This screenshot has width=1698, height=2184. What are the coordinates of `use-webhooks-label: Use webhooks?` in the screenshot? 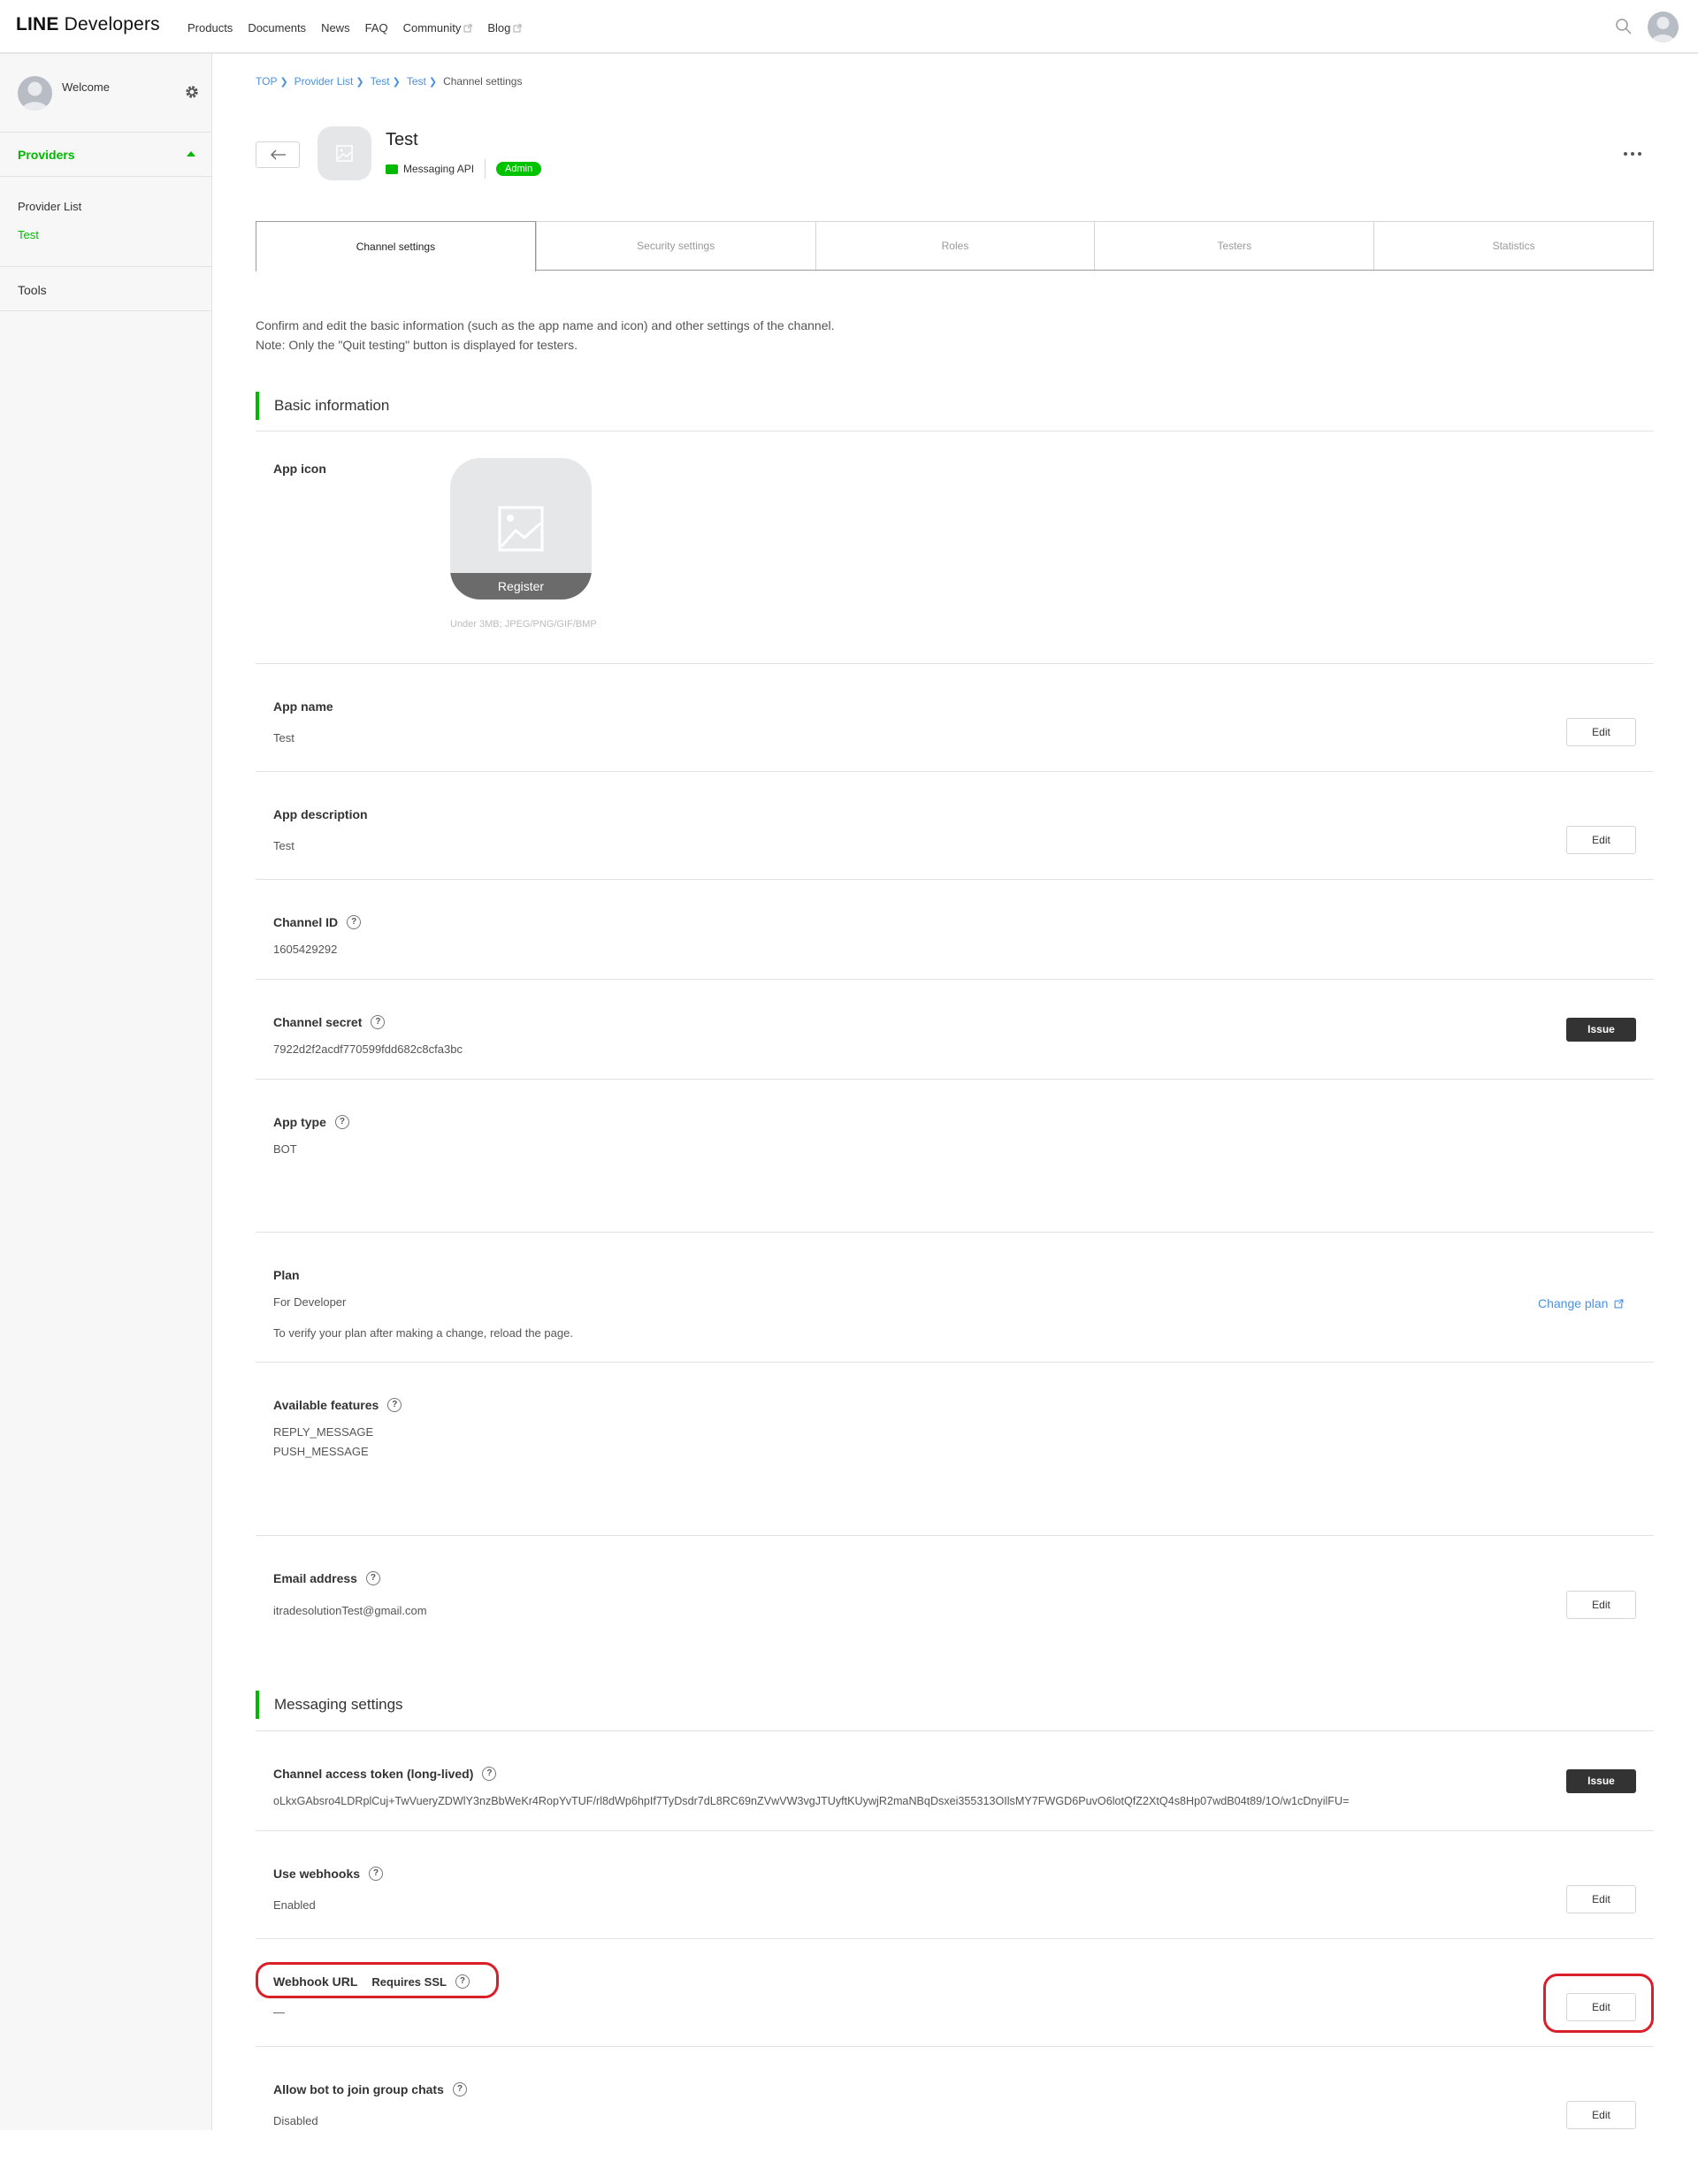 It's located at (329, 1874).